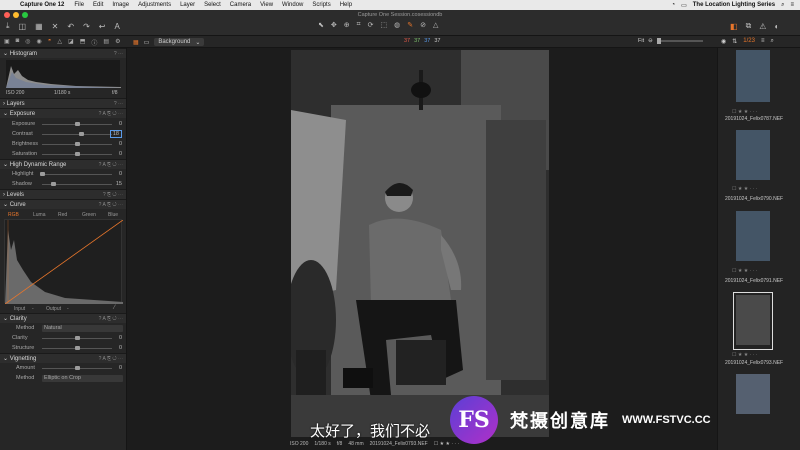 Image resolution: width=800 pixels, height=450 pixels. I want to click on capture-icon: ◫, so click(23, 26).